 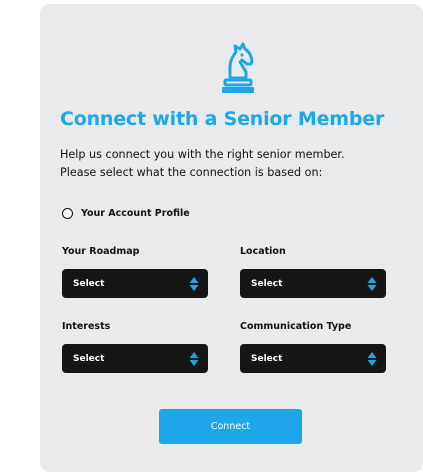 I want to click on roadmap-label: Your Roadmap, so click(x=101, y=251).